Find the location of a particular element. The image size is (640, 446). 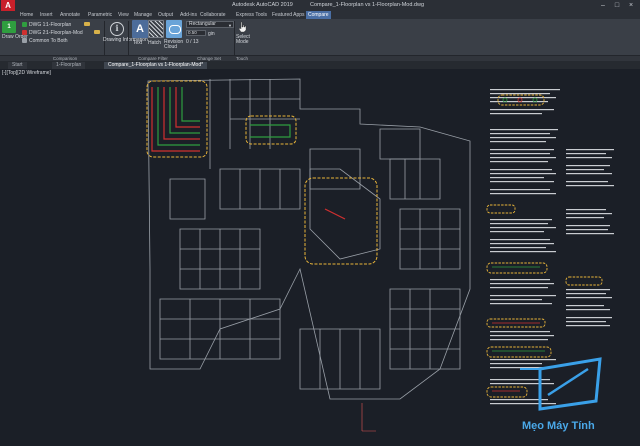

autocad-logo-icon: A is located at coordinates (8, 5).